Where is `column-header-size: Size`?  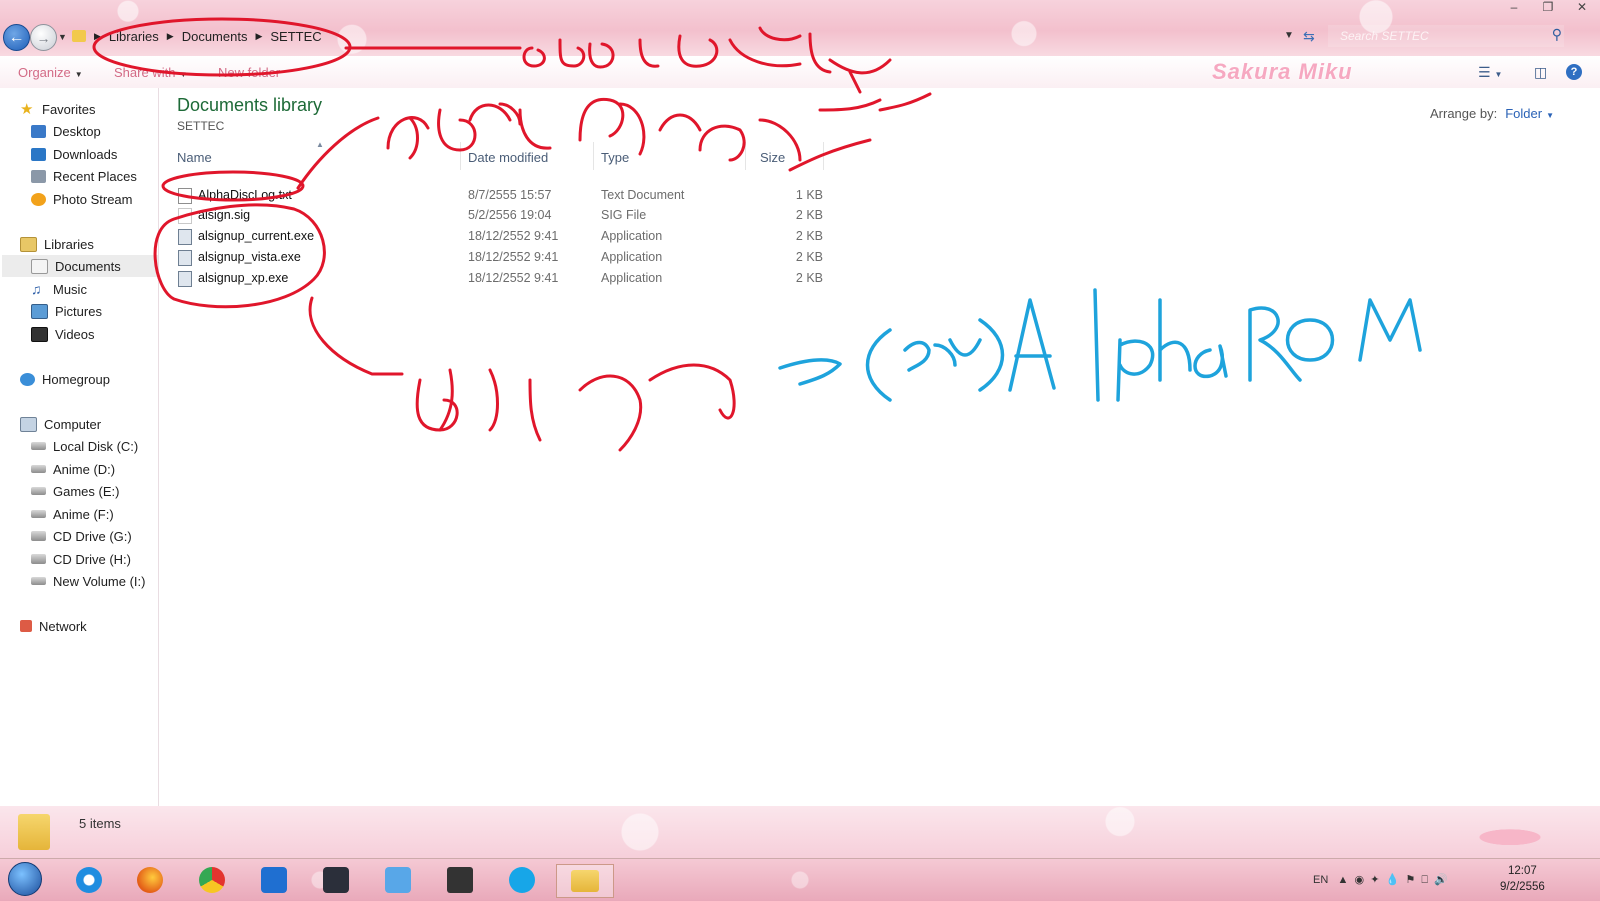
column-header-size: Size is located at coordinates (772, 157).